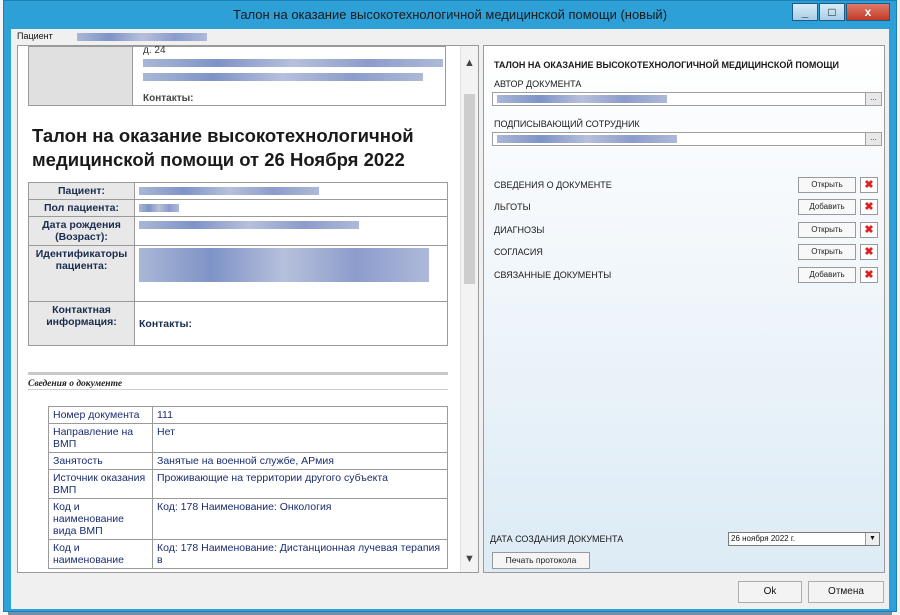  What do you see at coordinates (469, 63) in the screenshot?
I see `chevron-up-icon: ▲` at bounding box center [469, 63].